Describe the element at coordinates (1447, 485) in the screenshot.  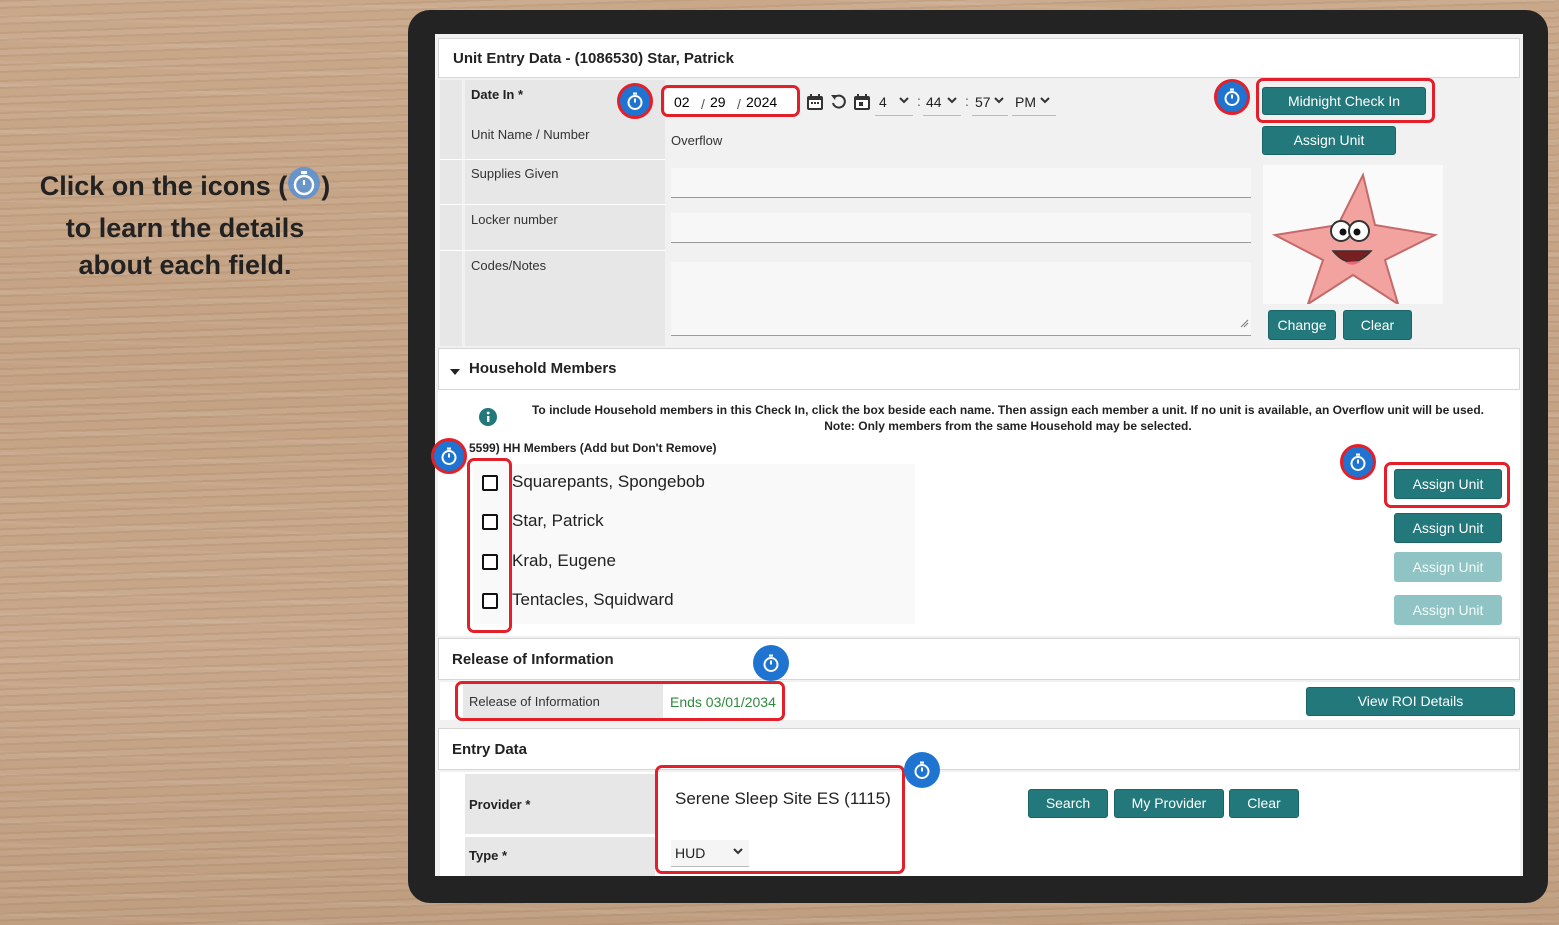
I see `member-assign-unit-highlight` at that location.